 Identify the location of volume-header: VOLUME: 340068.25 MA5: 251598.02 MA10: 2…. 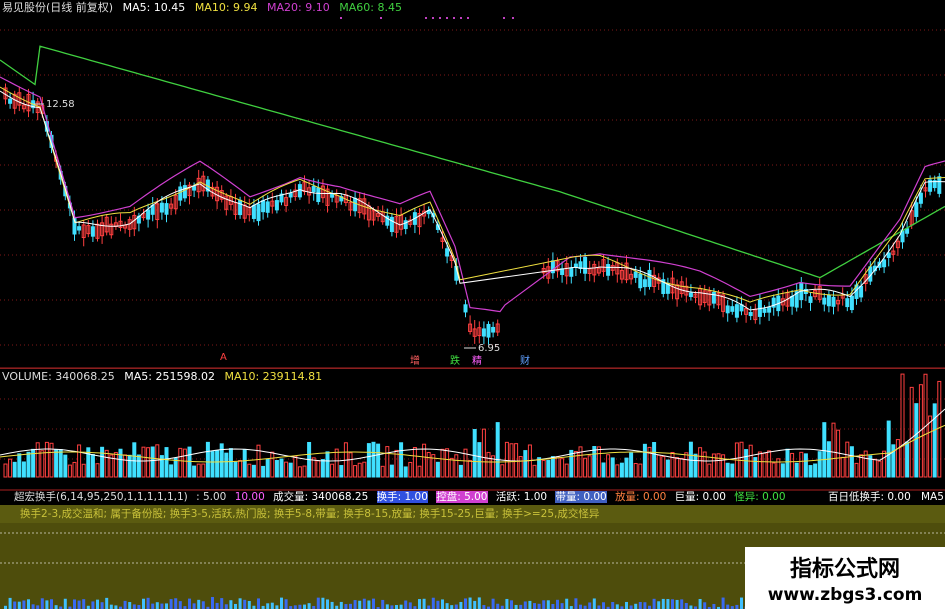
(165, 377).